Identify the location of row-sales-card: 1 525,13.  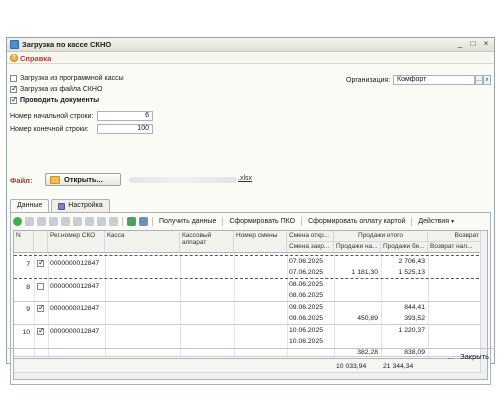
(411, 272).